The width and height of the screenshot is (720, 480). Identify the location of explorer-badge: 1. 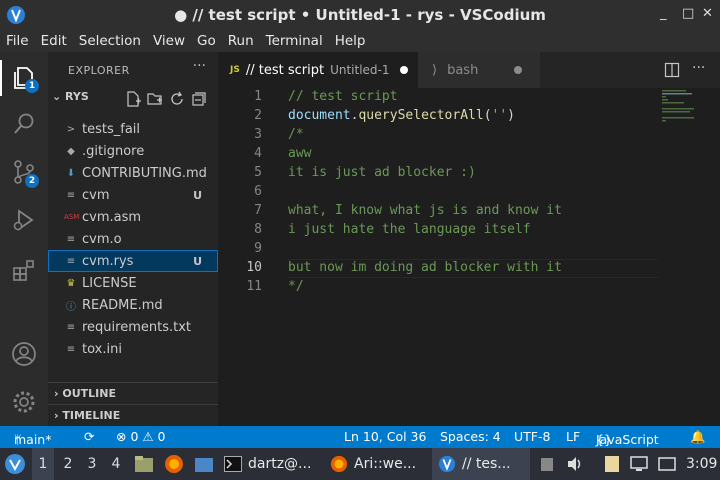
(32, 86).